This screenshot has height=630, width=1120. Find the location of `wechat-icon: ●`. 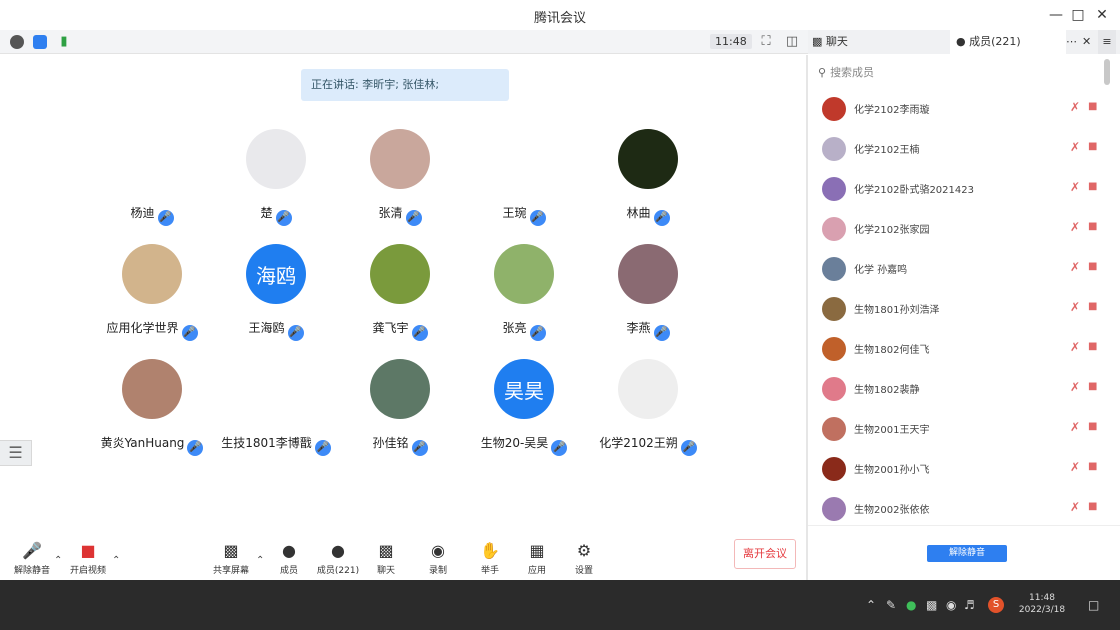

wechat-icon: ● is located at coordinates (911, 605).